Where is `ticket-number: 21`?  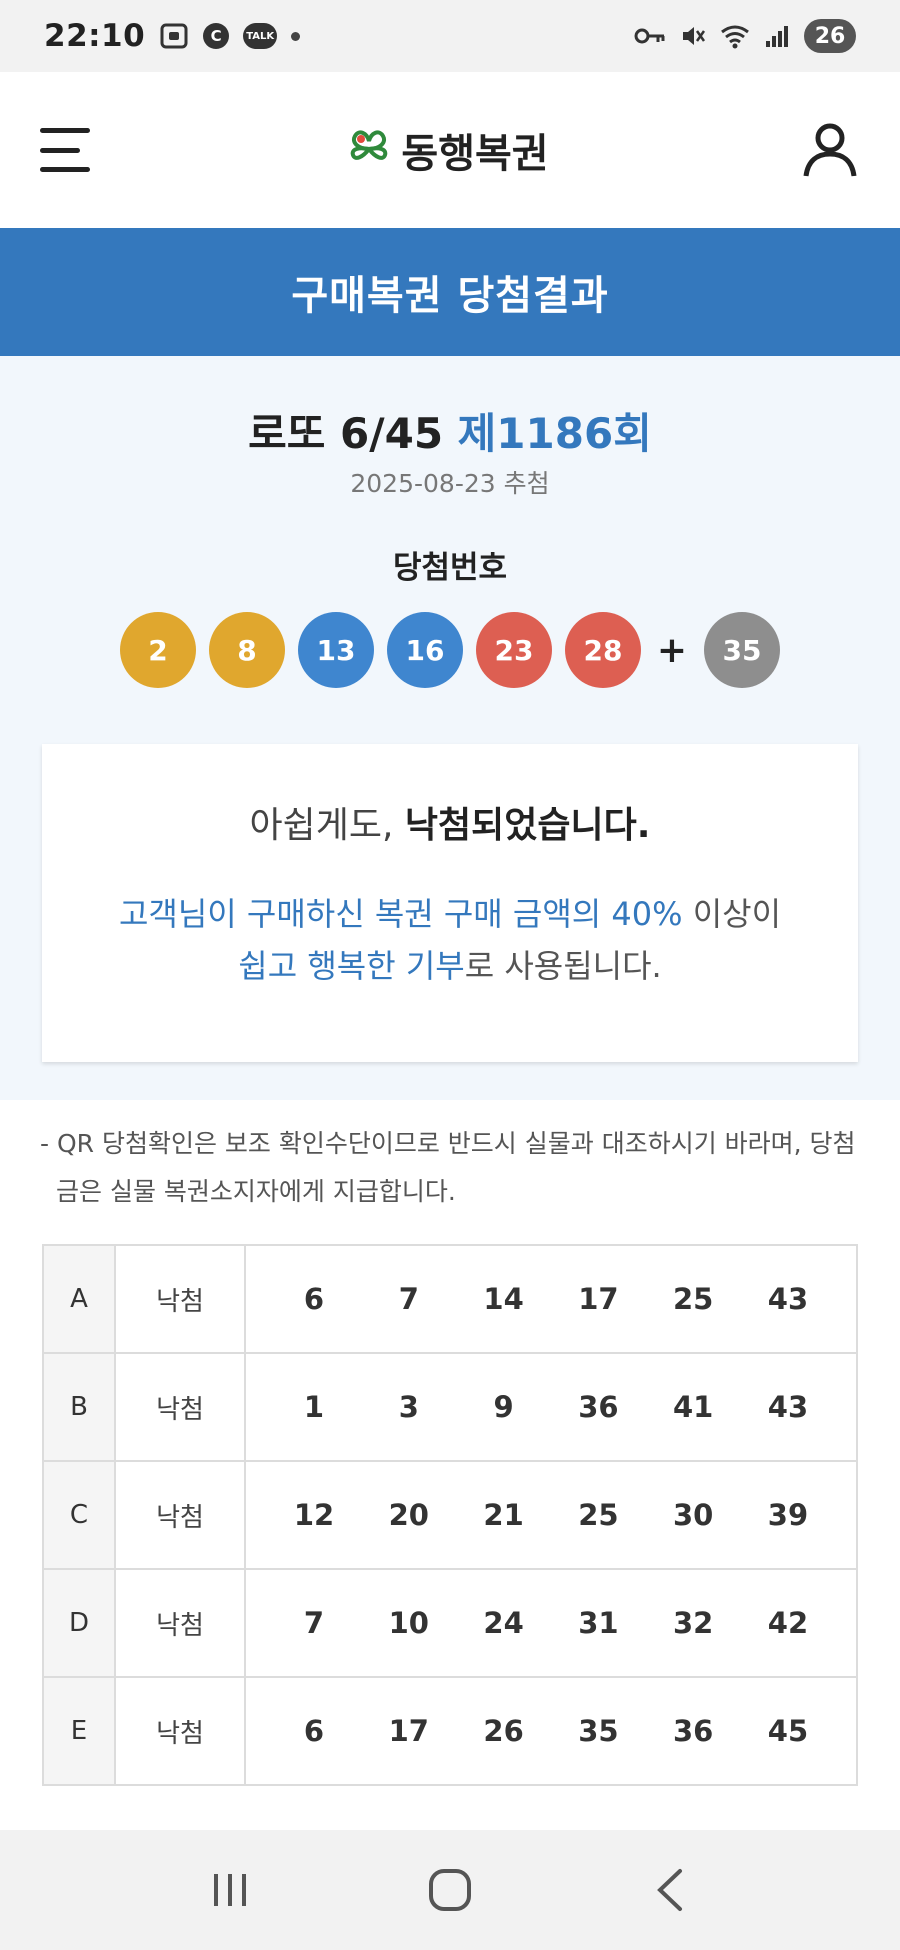
ticket-number: 21 is located at coordinates (503, 1515).